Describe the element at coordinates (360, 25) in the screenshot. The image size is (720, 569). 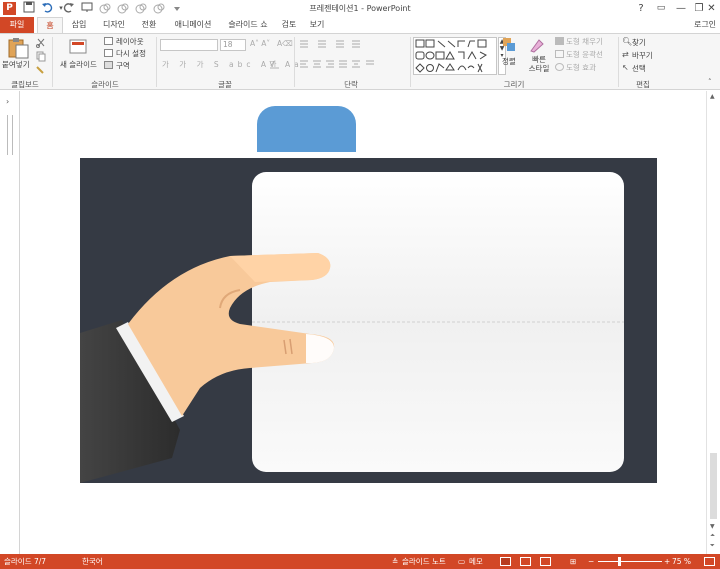
I see `ribbon-tabs: 파일 홈 삽입 디자인 전환 애니메이션 슬라이드 쇼 검토 보기 로그인` at that location.